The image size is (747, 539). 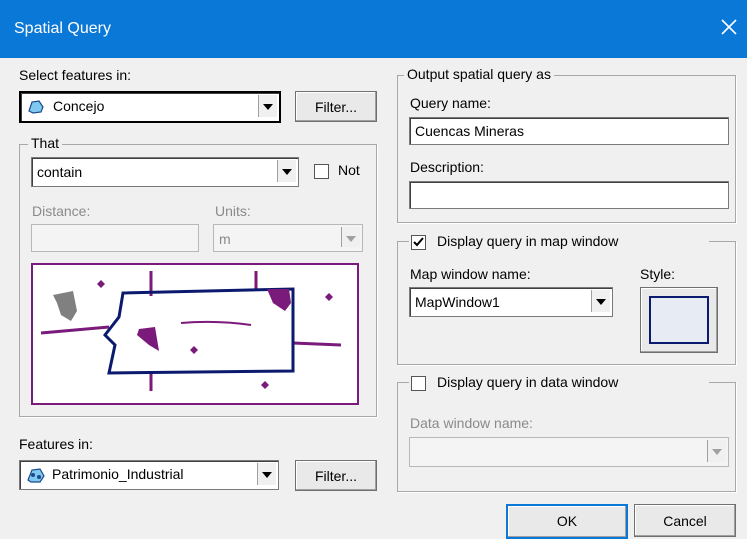 What do you see at coordinates (321, 171) in the screenshot?
I see `not-checkbox` at bounding box center [321, 171].